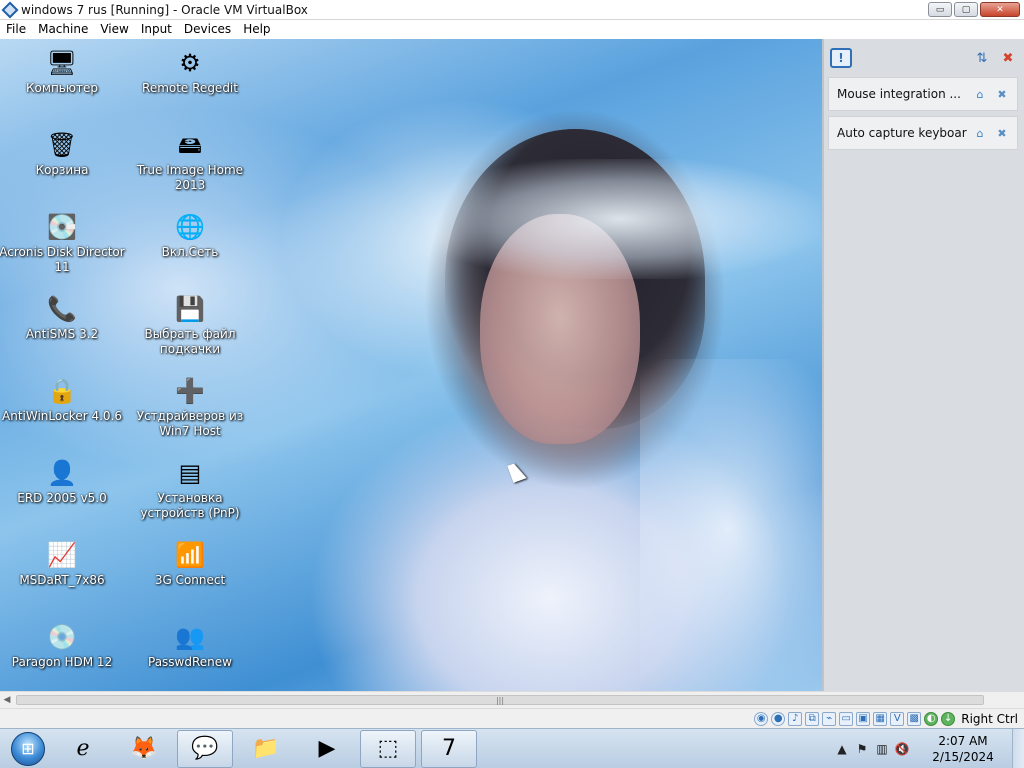 Image resolution: width=1024 pixels, height=768 pixels. What do you see at coordinates (190, 473) in the screenshot?
I see `pnp-device-icon: ▤` at bounding box center [190, 473].